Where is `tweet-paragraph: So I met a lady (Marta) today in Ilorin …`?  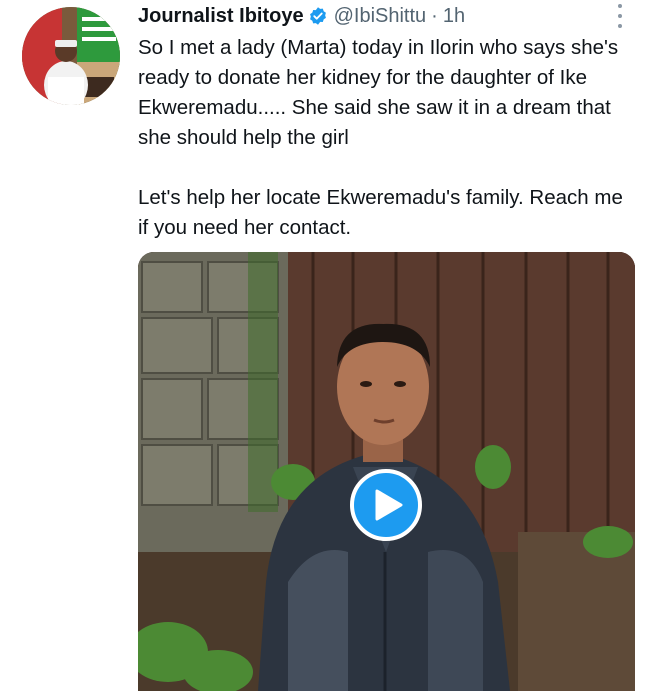 tweet-paragraph: So I met a lady (Marta) today in Ilorin … is located at coordinates (378, 92).